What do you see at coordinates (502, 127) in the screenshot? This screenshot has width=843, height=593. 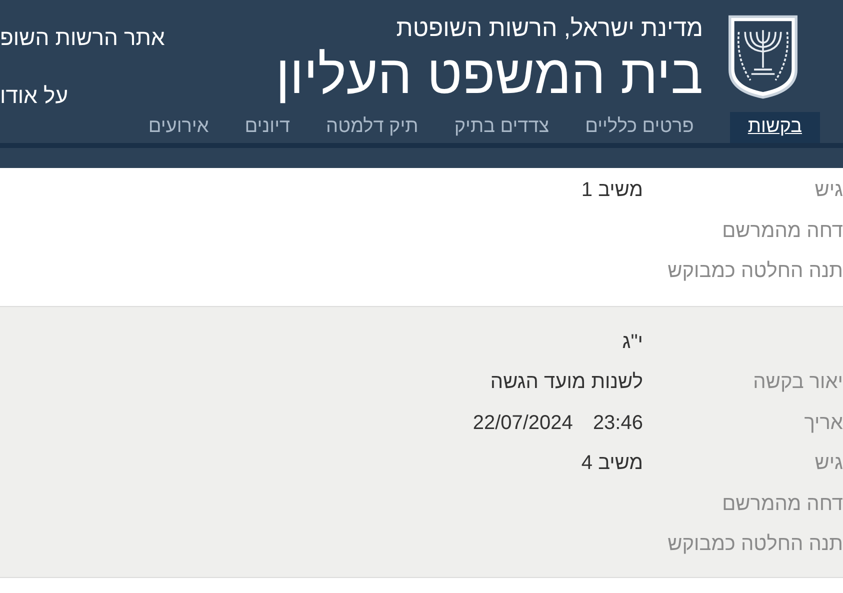 I see `tab: צדדים בתיק` at bounding box center [502, 127].